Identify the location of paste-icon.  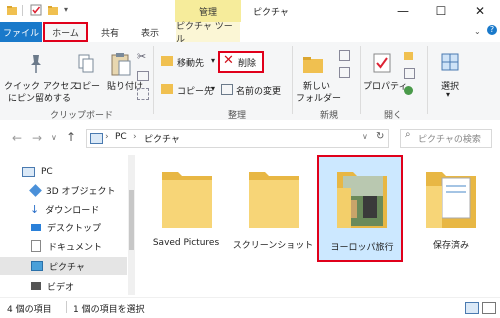
(121, 64).